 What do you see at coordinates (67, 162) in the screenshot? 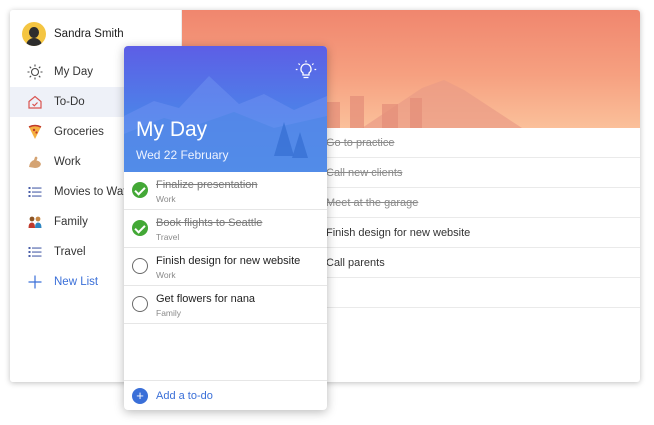
I see `sidebar-item-label: Work` at bounding box center [67, 162].